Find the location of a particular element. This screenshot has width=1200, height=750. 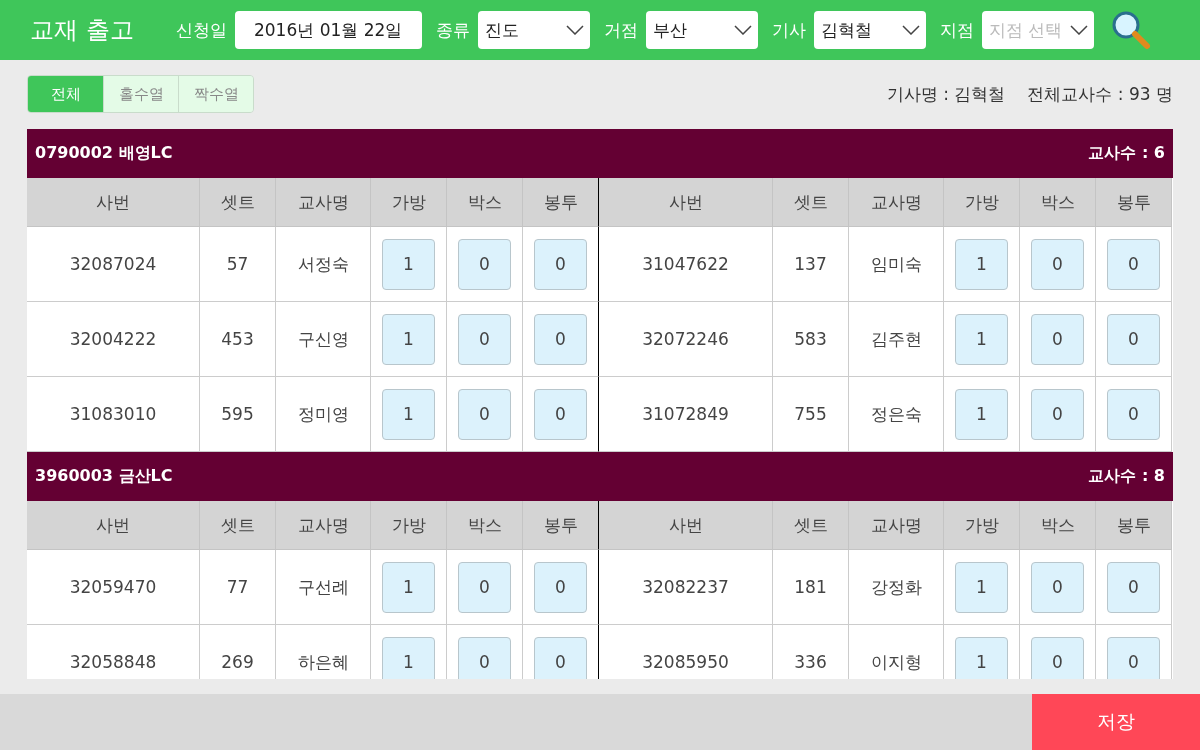

table-cell: 32085950 is located at coordinates (685, 662).